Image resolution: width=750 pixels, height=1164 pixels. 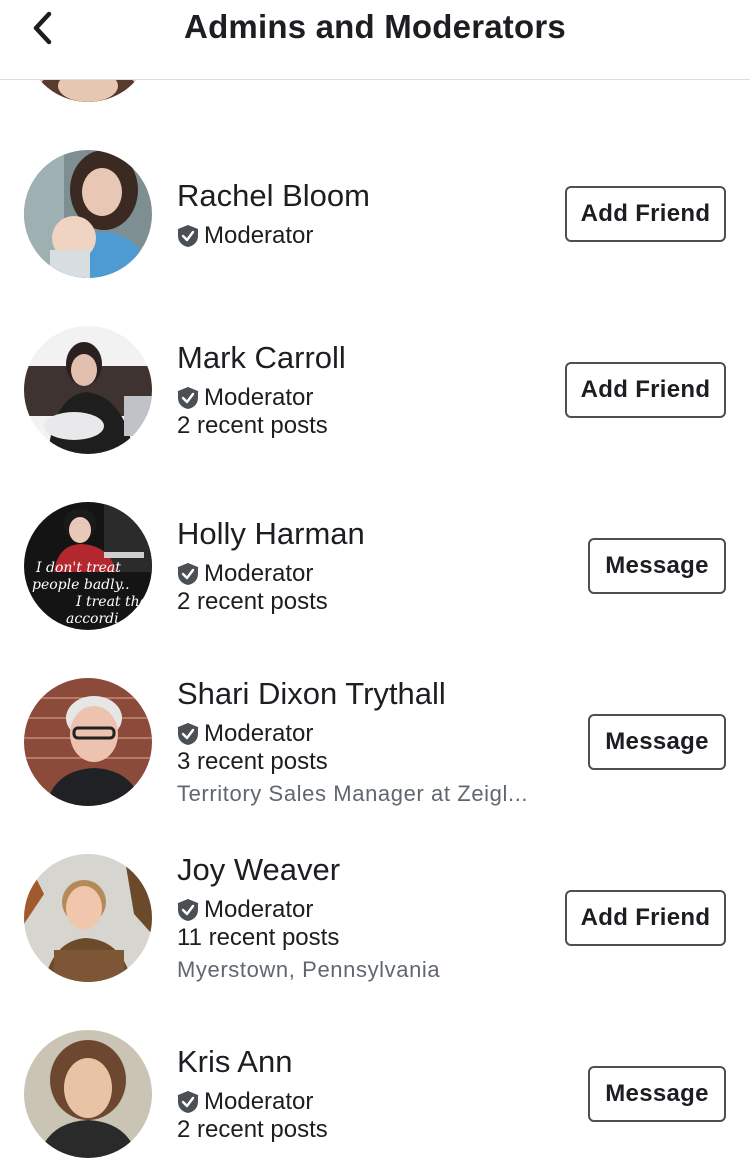 I want to click on member-name: Mark Carroll, so click(x=261, y=358).